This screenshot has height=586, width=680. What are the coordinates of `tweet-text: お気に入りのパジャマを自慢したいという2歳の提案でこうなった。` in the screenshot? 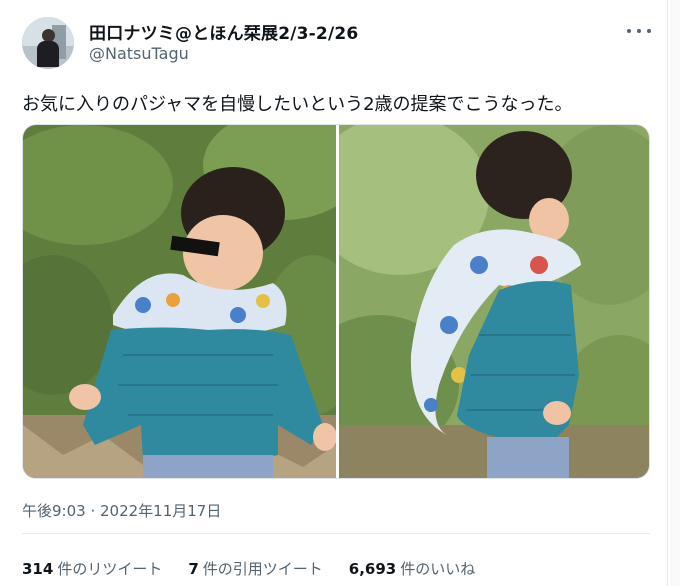 It's located at (297, 104).